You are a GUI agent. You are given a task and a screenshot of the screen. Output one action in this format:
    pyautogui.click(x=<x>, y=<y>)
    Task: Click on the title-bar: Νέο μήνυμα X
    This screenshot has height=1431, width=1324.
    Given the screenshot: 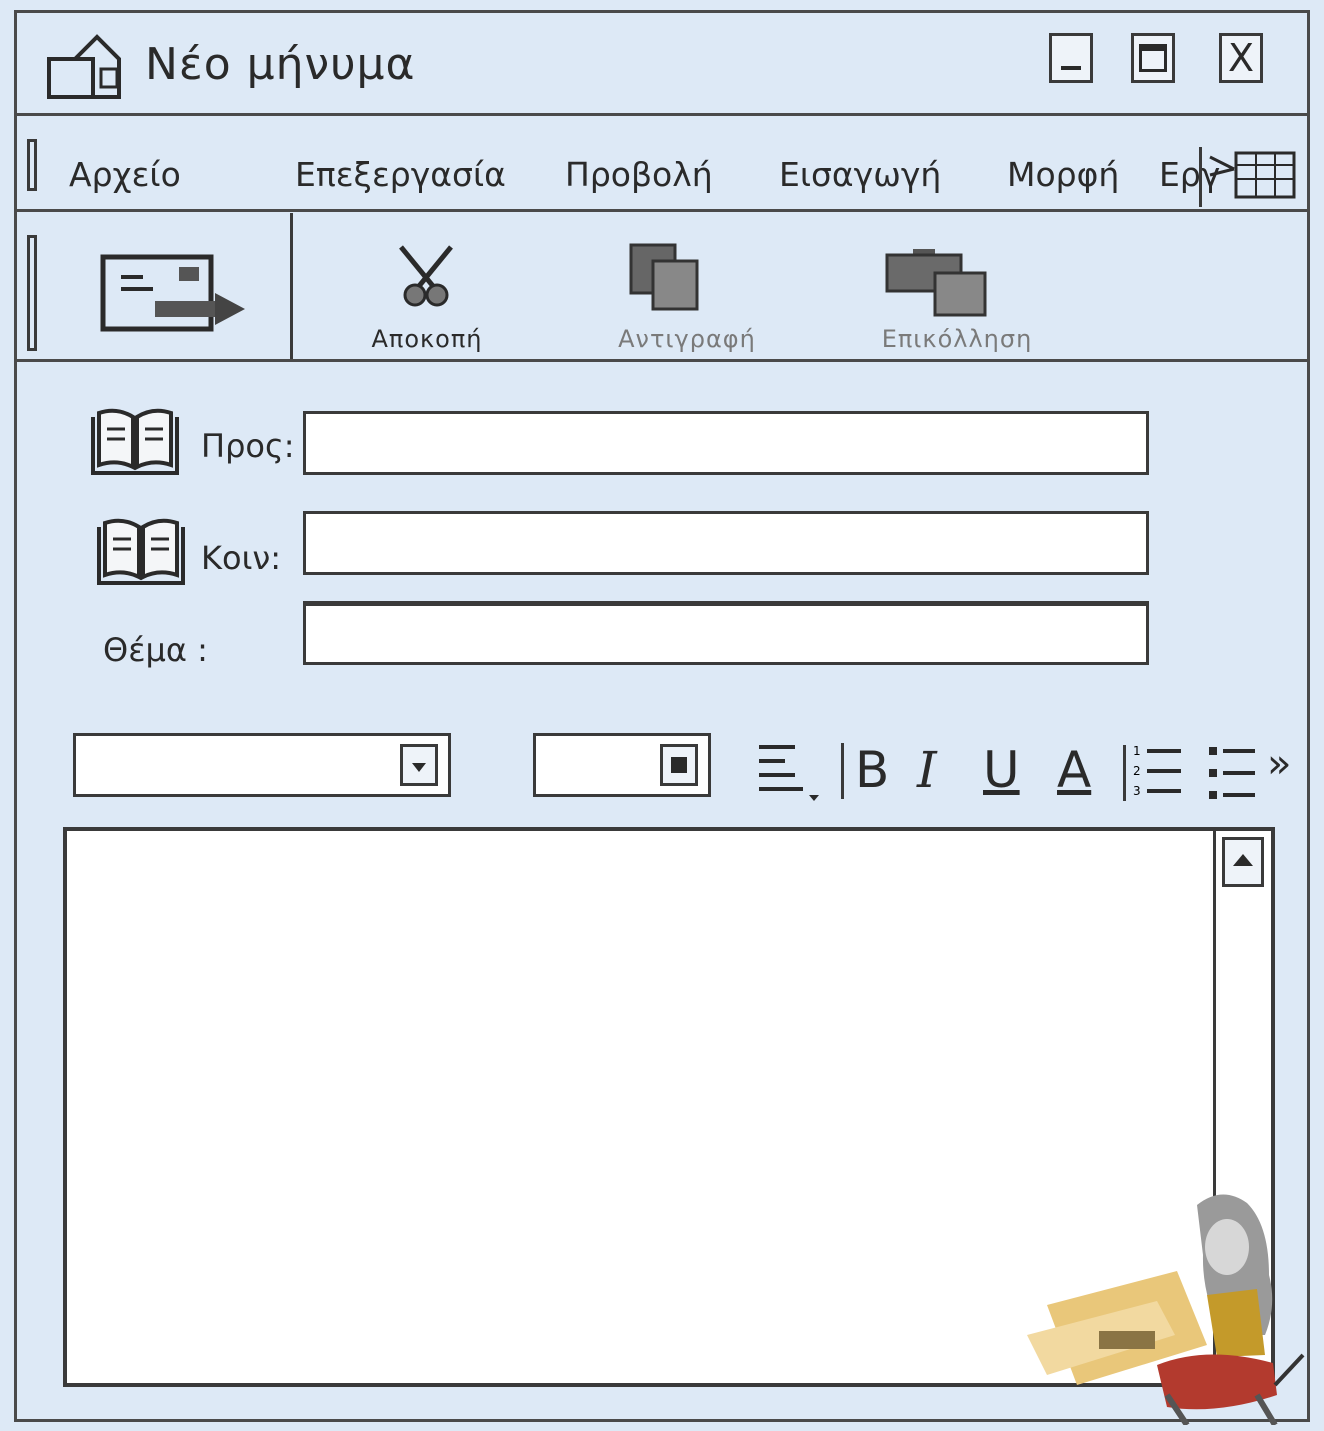 What is the action you would take?
    pyautogui.click(x=662, y=64)
    